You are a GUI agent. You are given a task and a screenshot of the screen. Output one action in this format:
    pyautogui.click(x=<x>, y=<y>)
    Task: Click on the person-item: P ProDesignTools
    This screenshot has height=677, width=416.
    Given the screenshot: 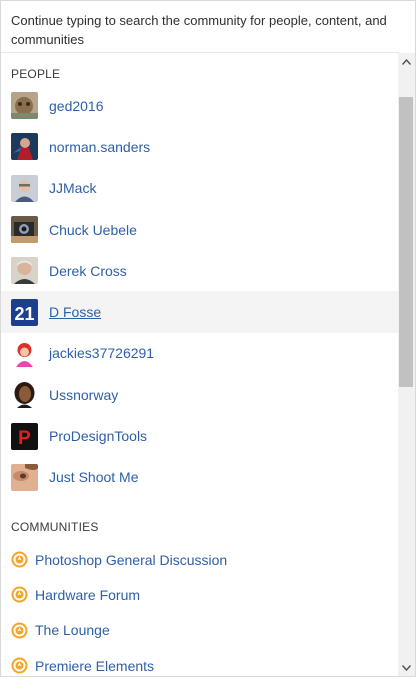 What is the action you would take?
    pyautogui.click(x=200, y=435)
    